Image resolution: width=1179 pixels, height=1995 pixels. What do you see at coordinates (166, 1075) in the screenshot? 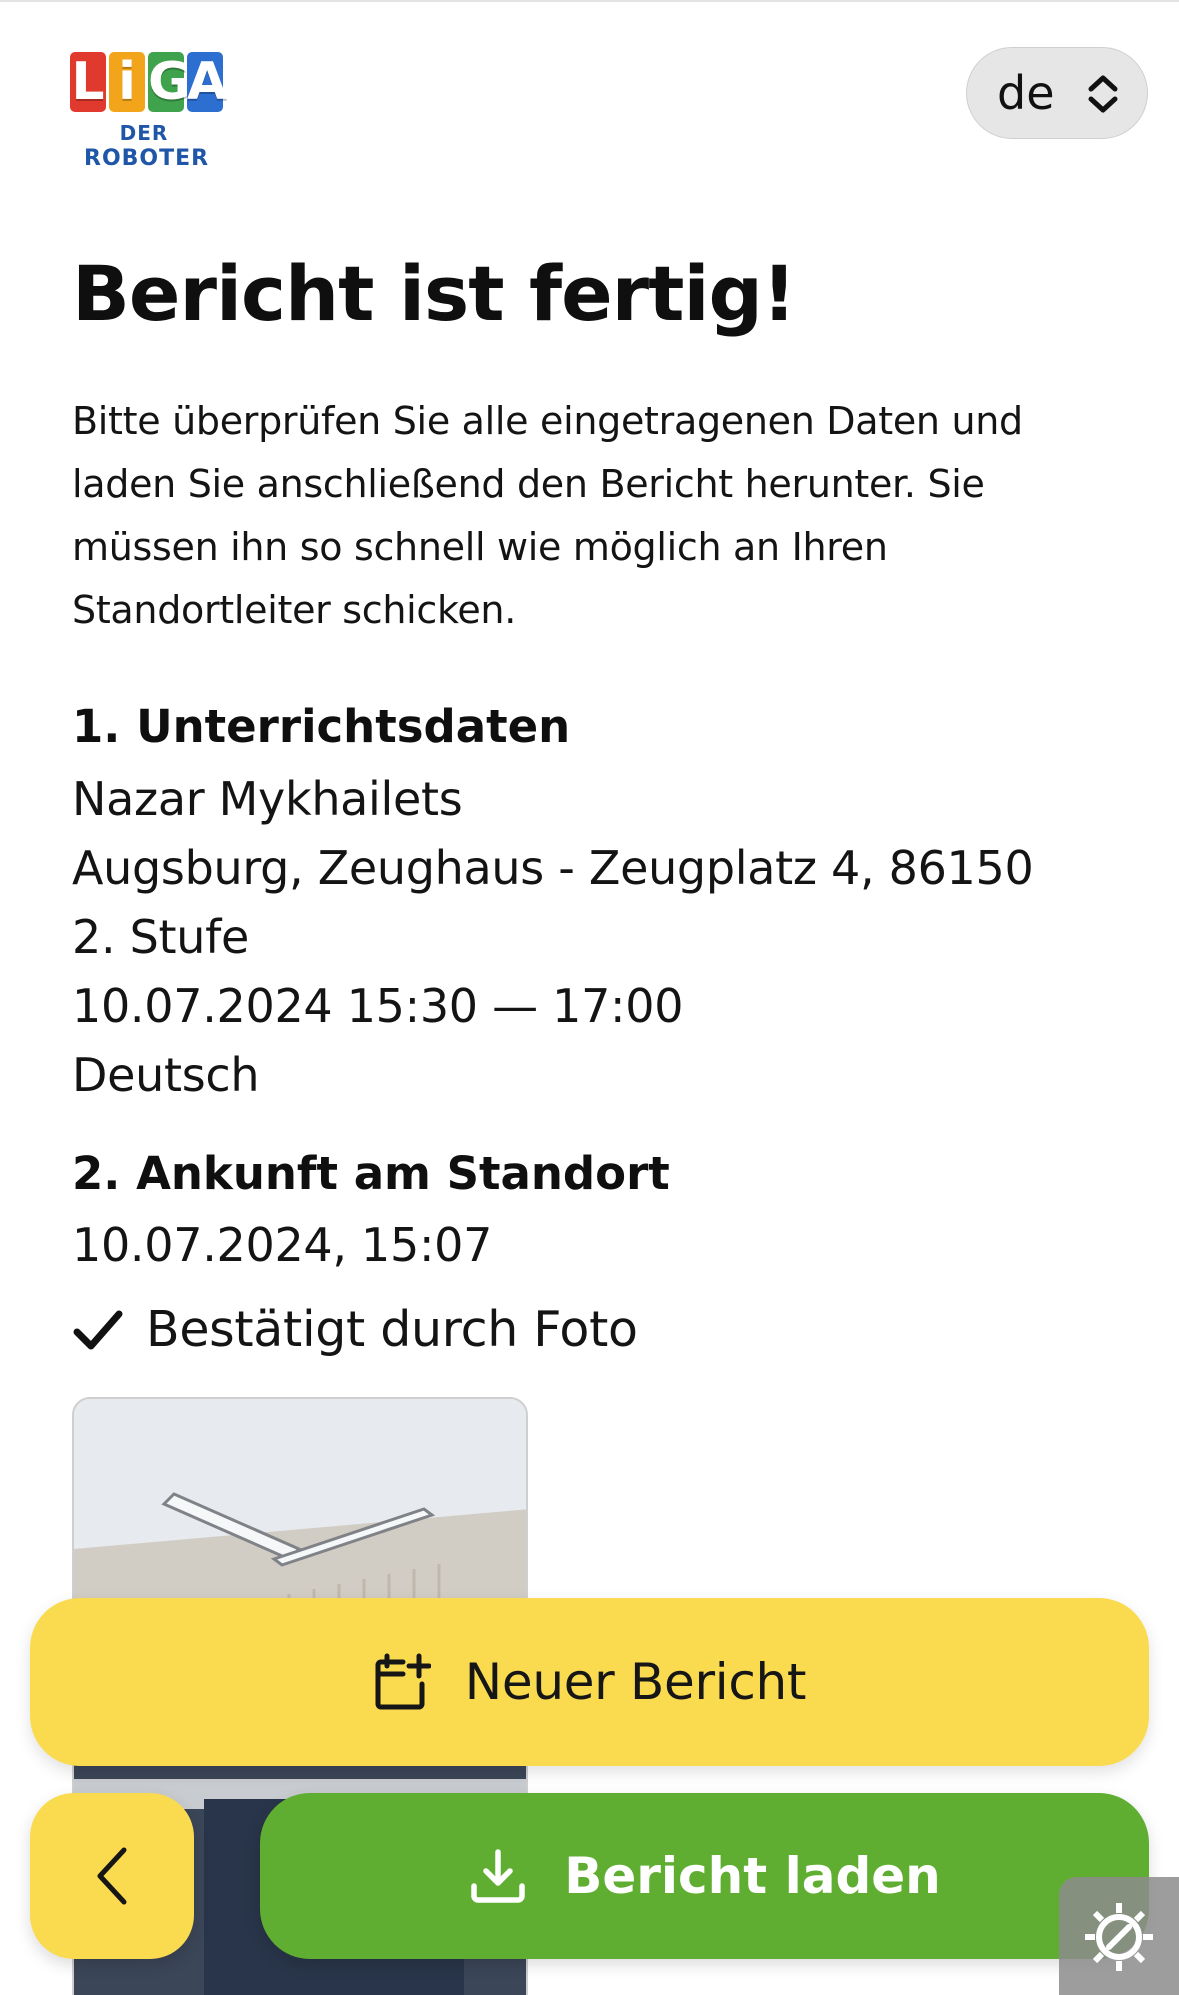
I see `lesson-language: Deutsch` at bounding box center [166, 1075].